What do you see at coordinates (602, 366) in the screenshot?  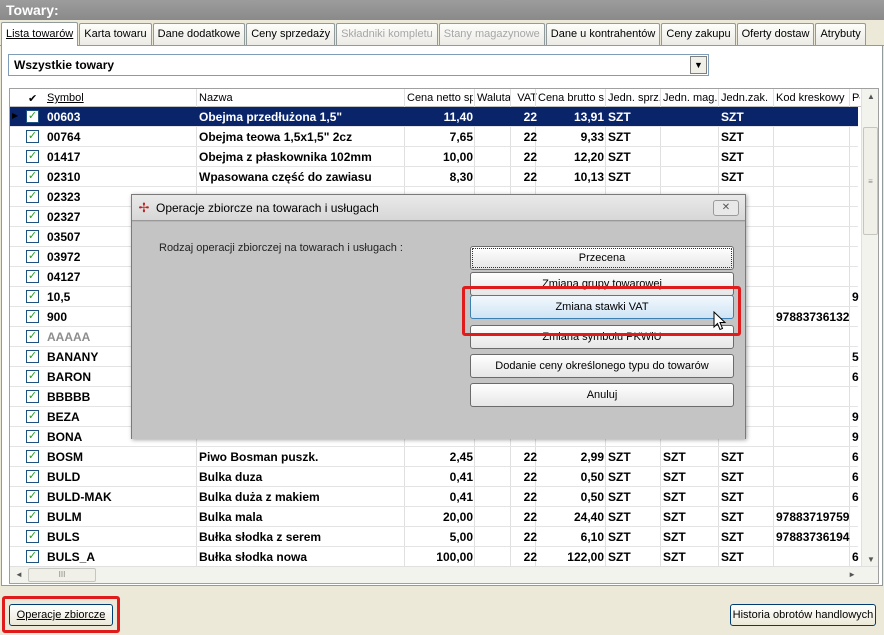 I see `dodanie-ceny-button: Dodanie ceny określonego typu do towarów` at bounding box center [602, 366].